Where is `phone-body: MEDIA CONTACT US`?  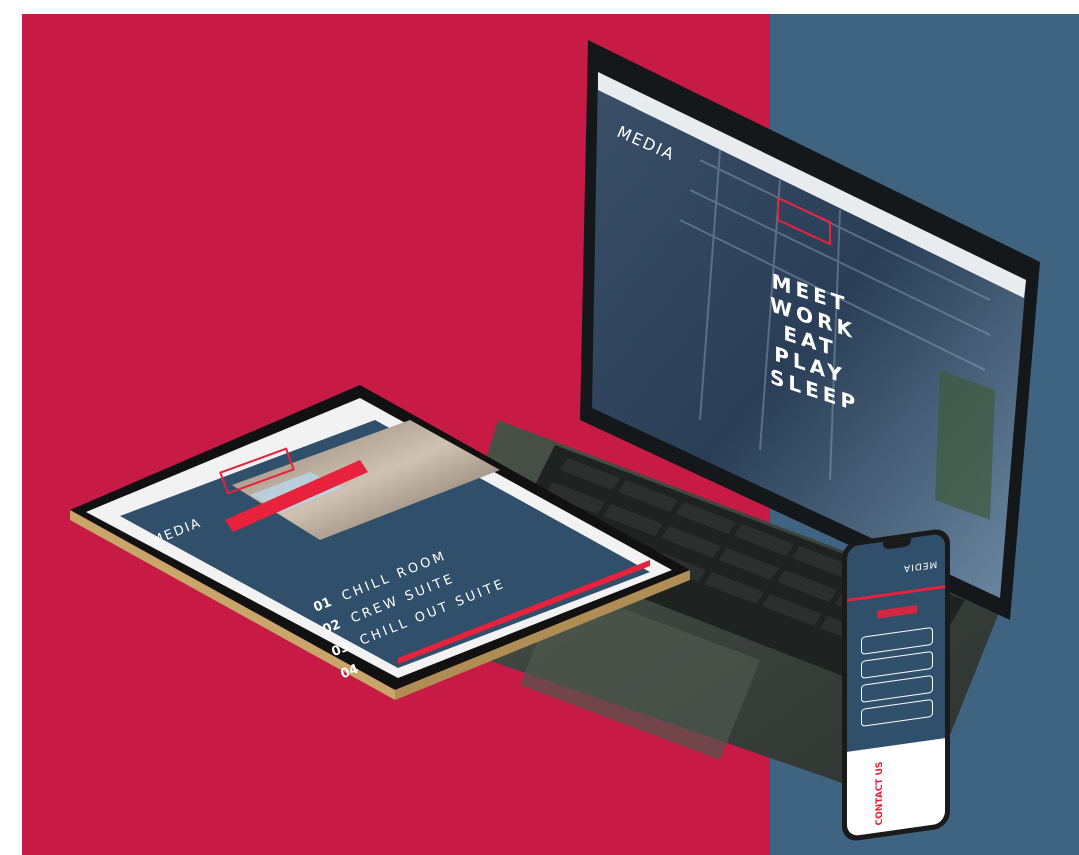 phone-body: MEDIA CONTACT US is located at coordinates (896, 685).